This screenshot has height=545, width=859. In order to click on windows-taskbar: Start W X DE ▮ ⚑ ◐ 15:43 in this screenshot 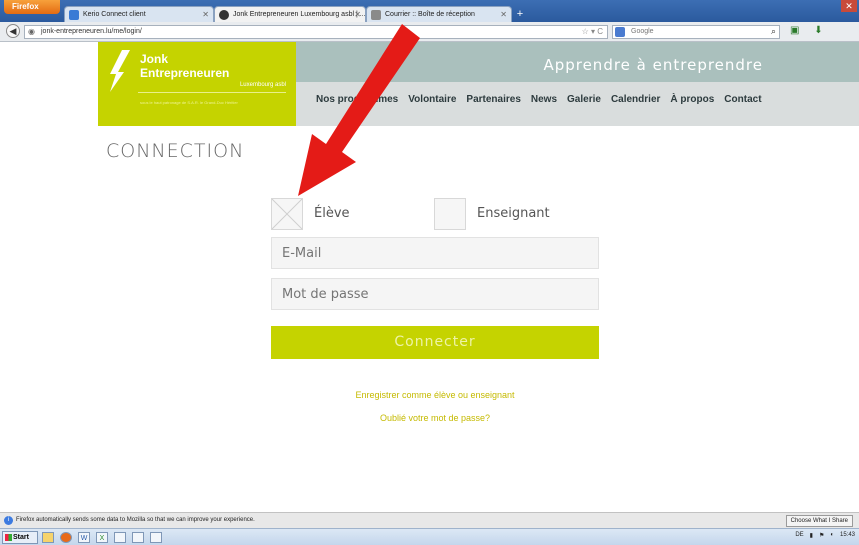, I will do `click(429, 536)`.